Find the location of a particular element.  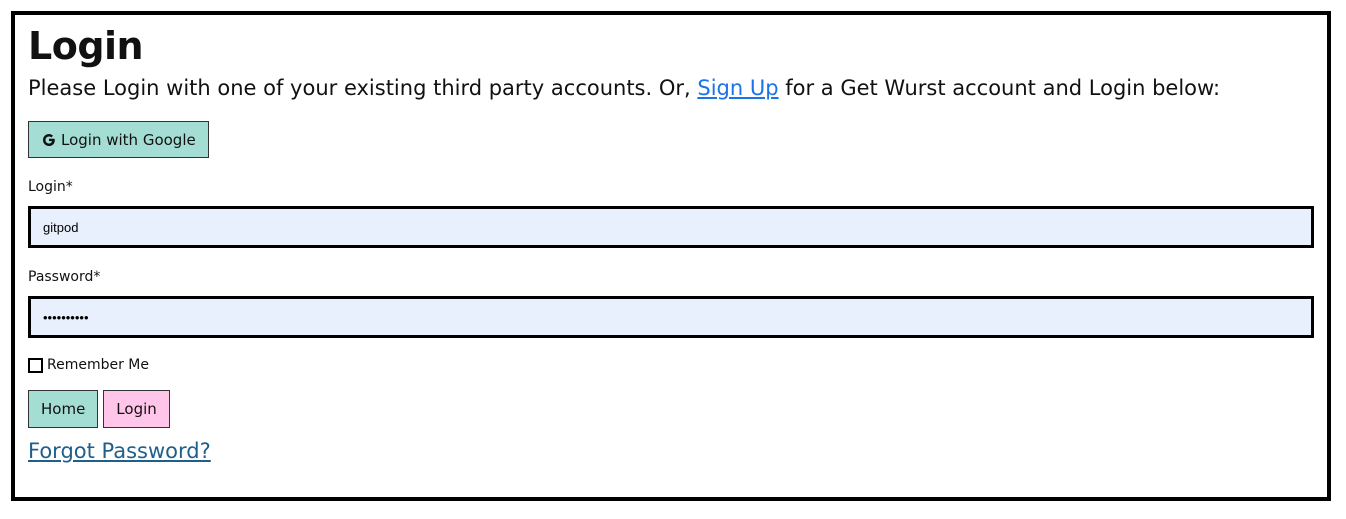

login-button: Login is located at coordinates (136, 409).